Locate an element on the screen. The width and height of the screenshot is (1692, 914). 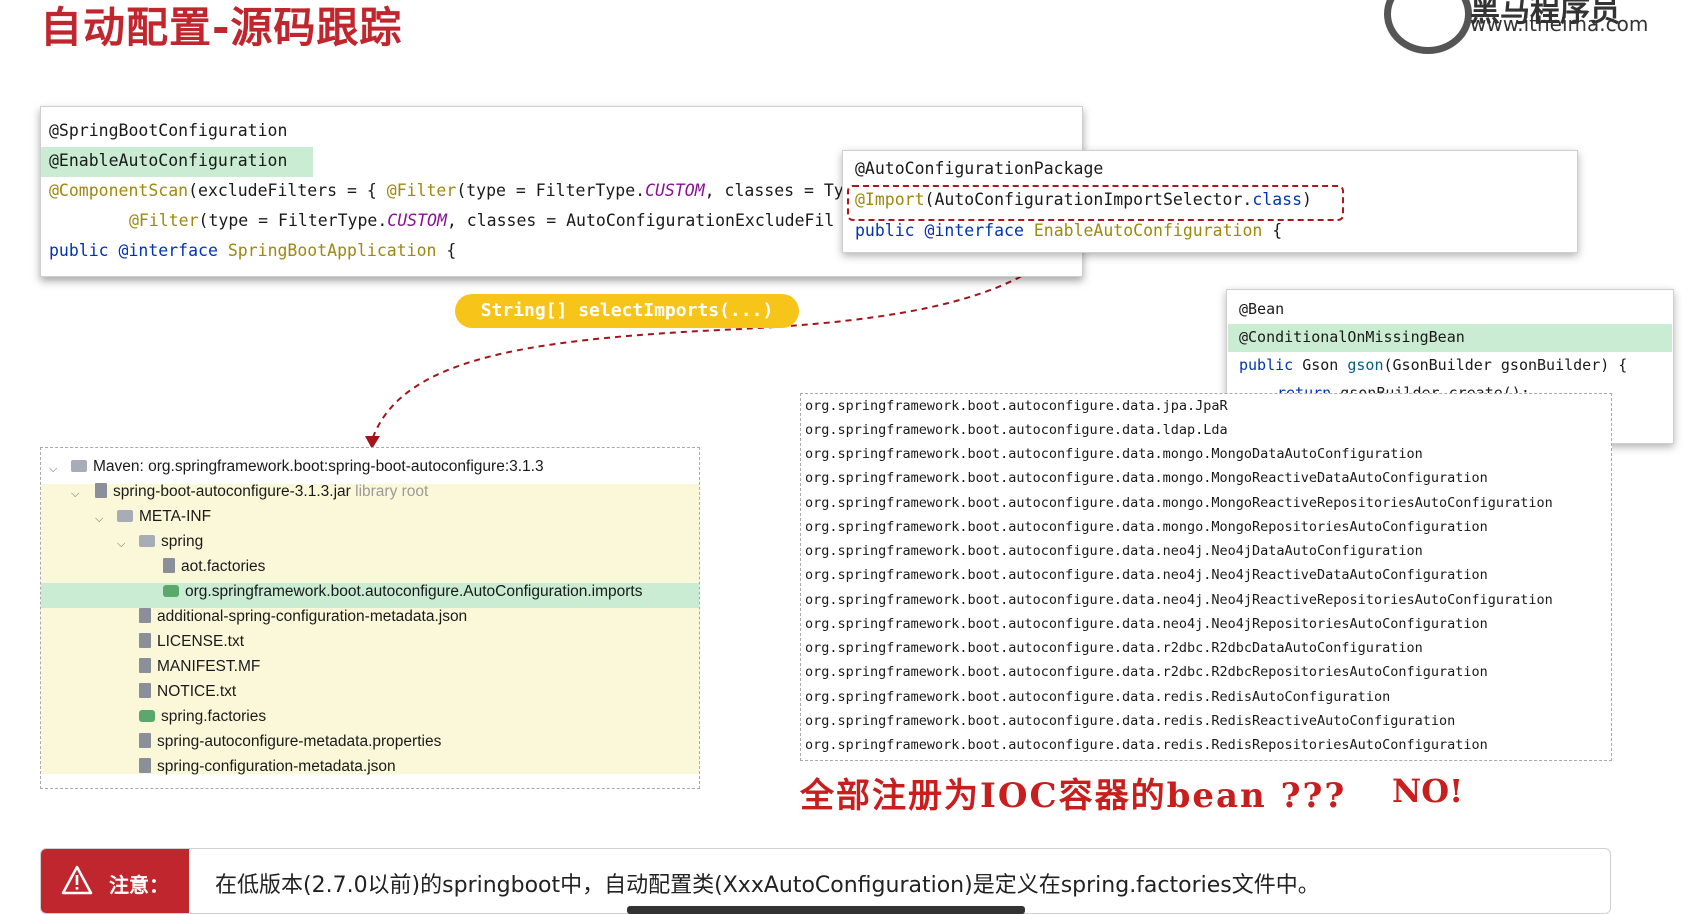
tree-item-spring-folder: spring is located at coordinates (171, 542).